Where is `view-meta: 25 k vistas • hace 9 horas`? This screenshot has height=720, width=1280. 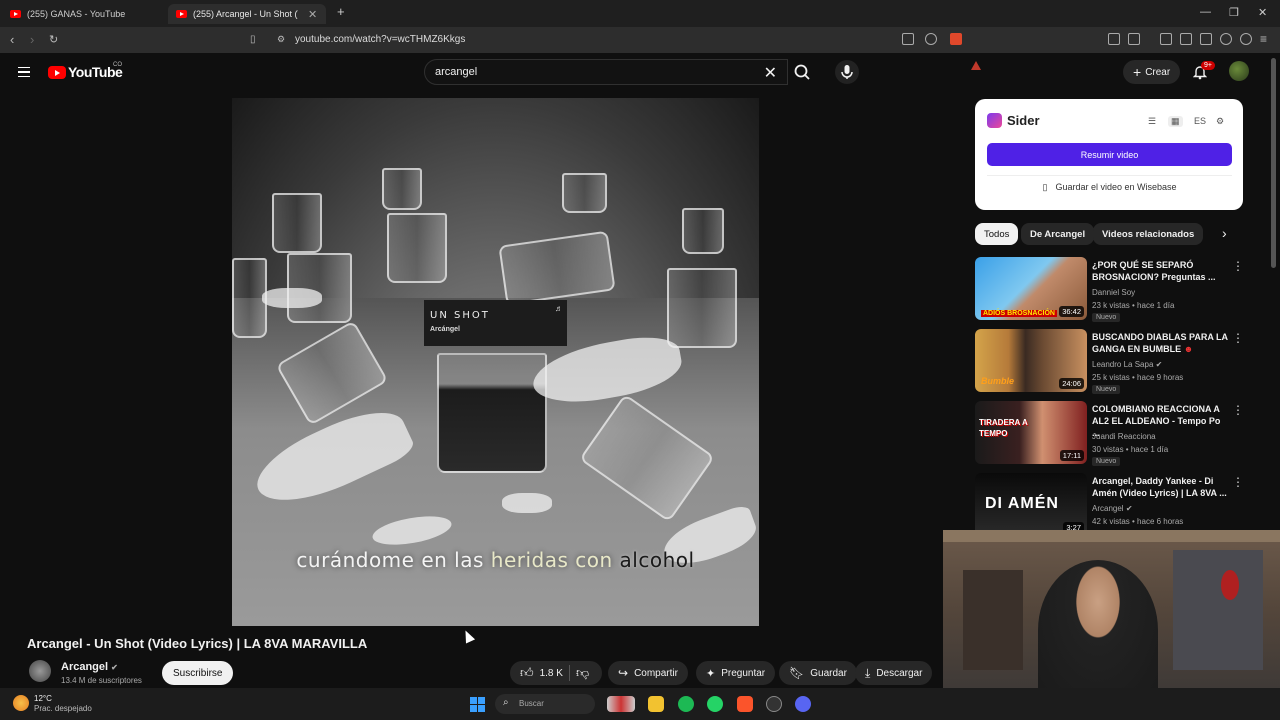 view-meta: 25 k vistas • hace 9 horas is located at coordinates (1138, 377).